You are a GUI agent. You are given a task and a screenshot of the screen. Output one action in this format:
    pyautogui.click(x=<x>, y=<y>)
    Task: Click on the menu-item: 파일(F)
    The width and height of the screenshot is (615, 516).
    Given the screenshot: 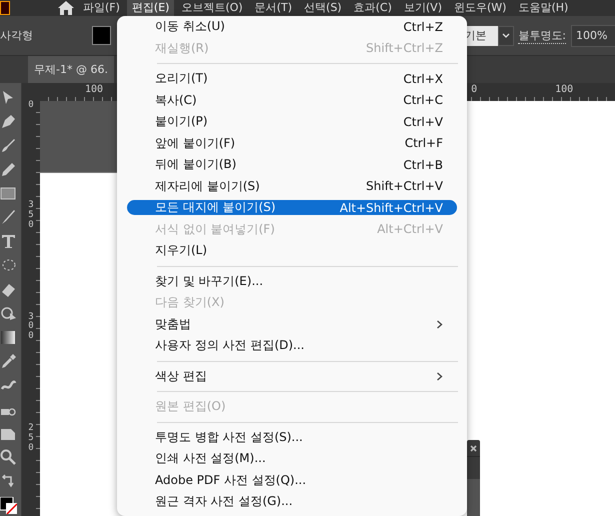 What is the action you would take?
    pyautogui.click(x=101, y=8)
    